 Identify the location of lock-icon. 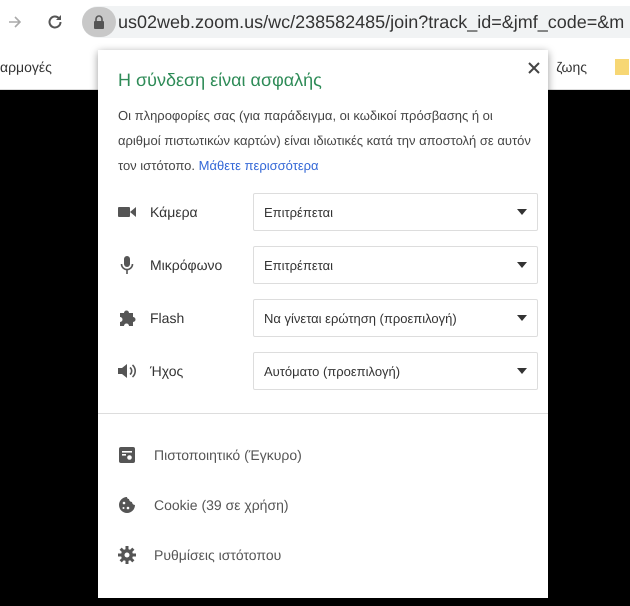
(99, 22).